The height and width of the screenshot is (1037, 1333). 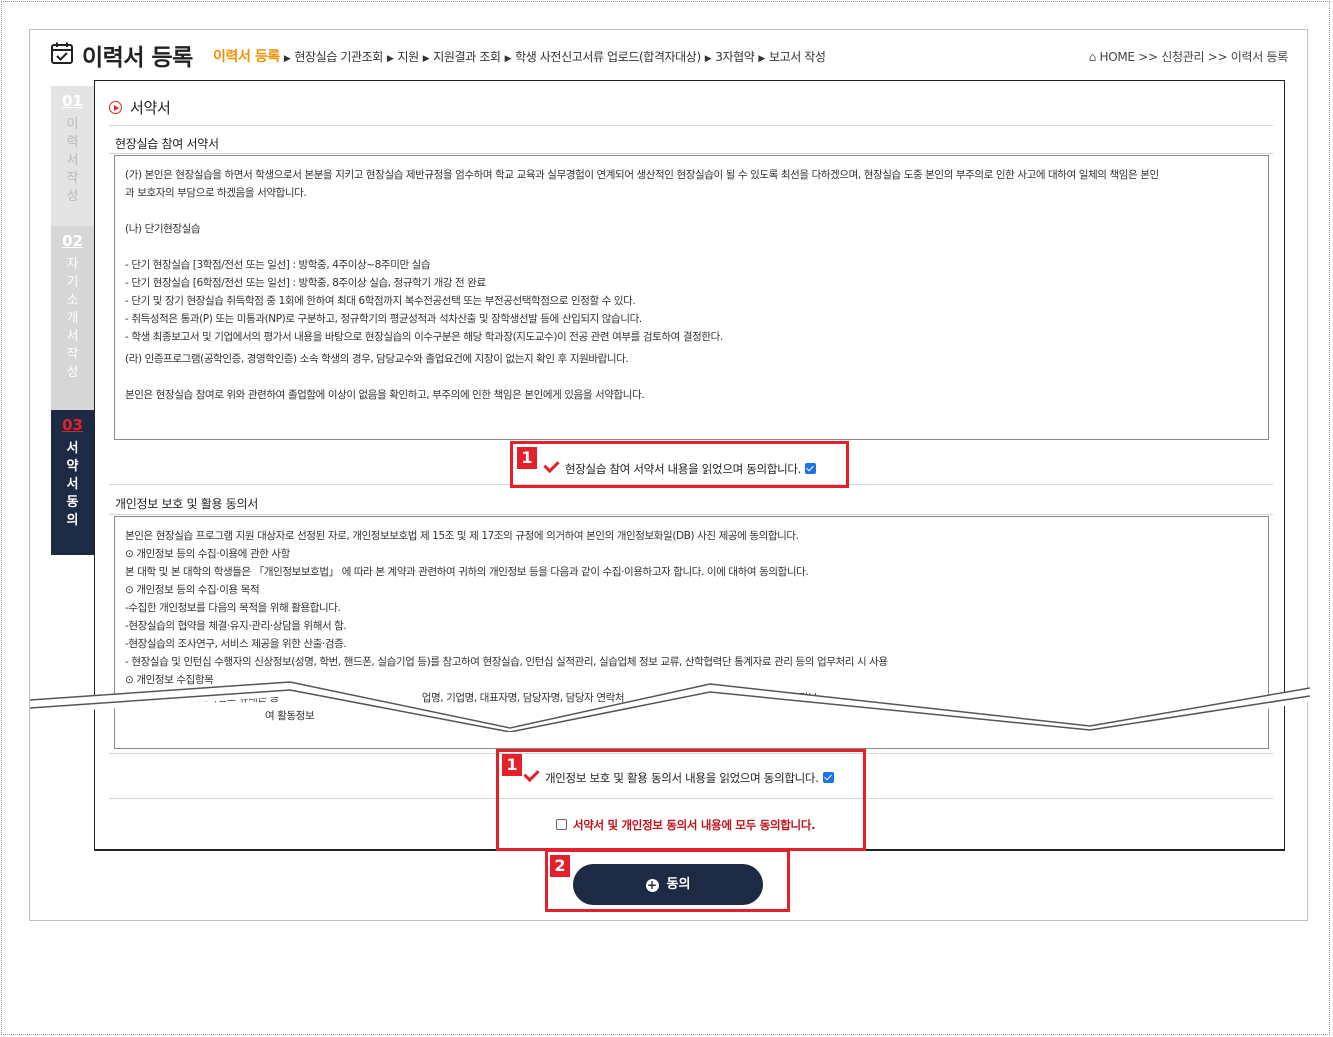 What do you see at coordinates (150, 108) in the screenshot?
I see `section-title-text: 서약서` at bounding box center [150, 108].